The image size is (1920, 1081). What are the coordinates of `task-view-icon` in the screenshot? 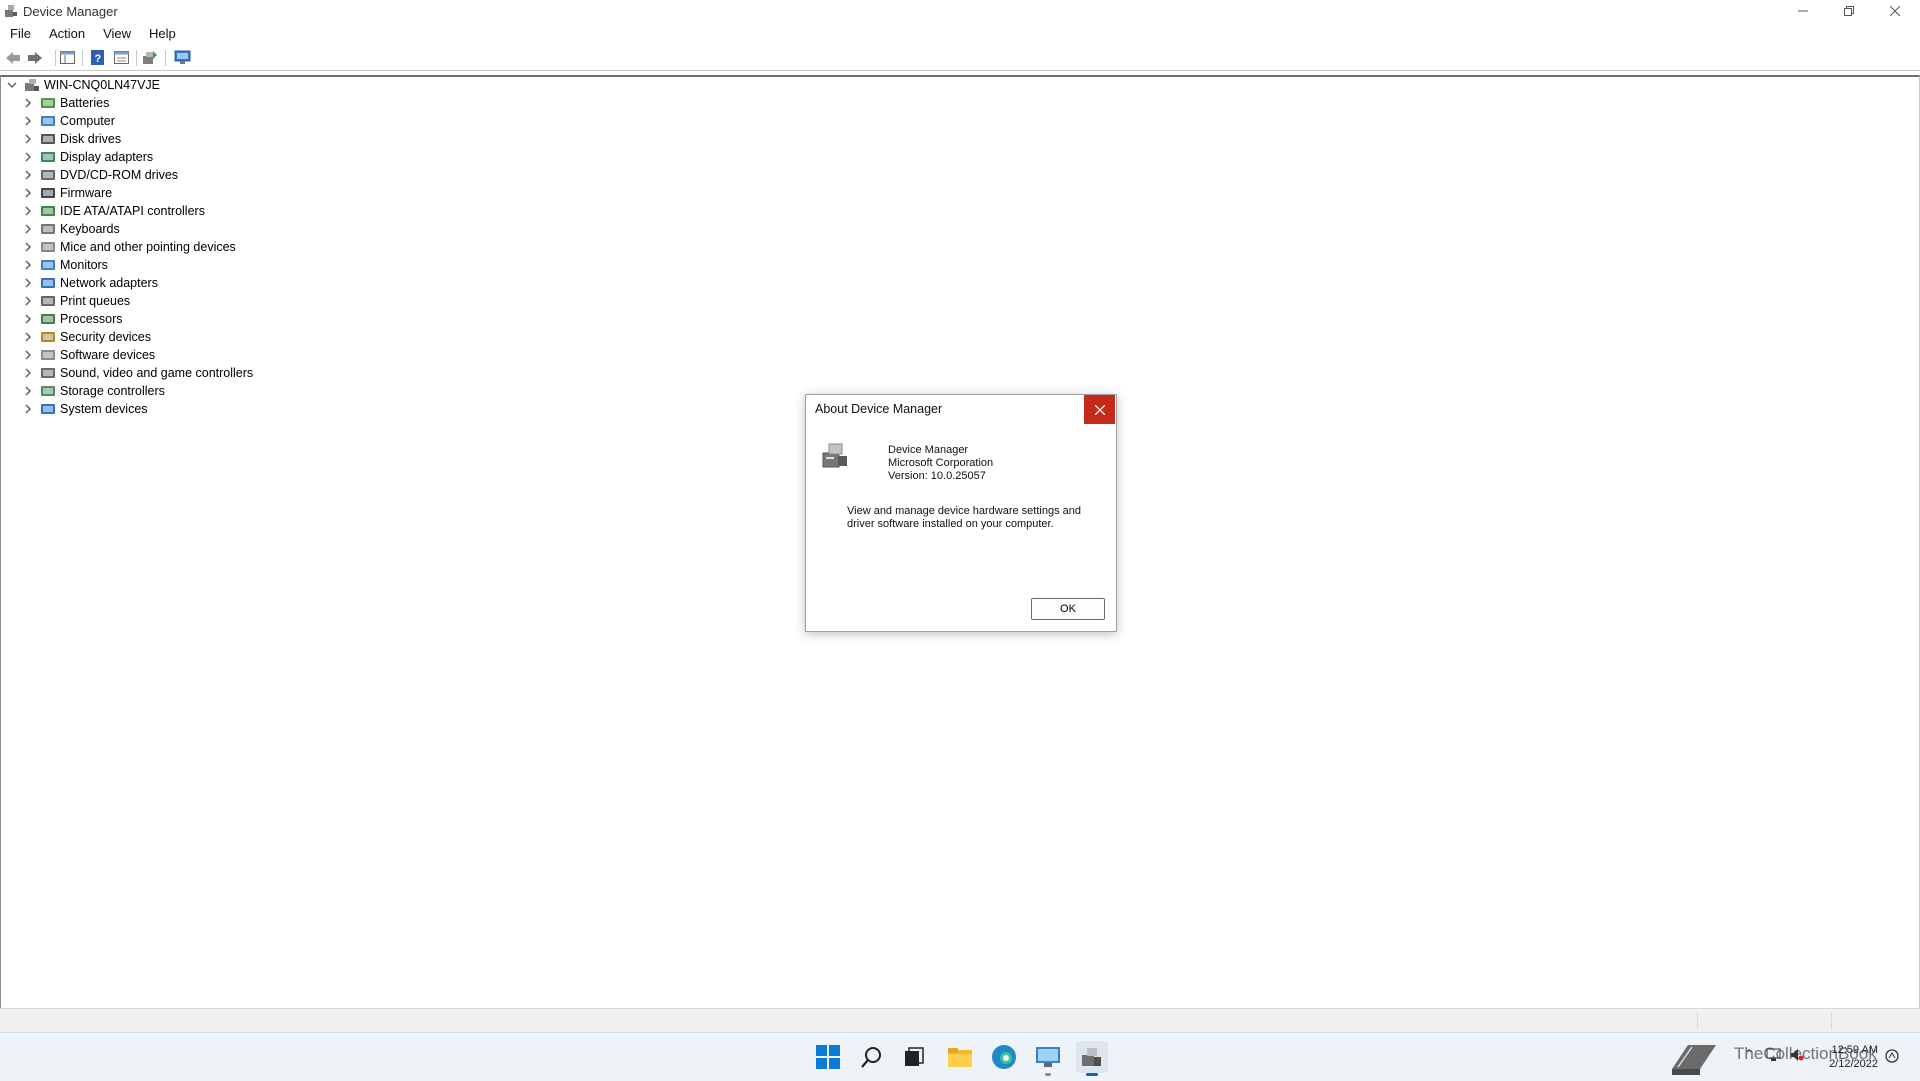 It's located at (914, 1056).